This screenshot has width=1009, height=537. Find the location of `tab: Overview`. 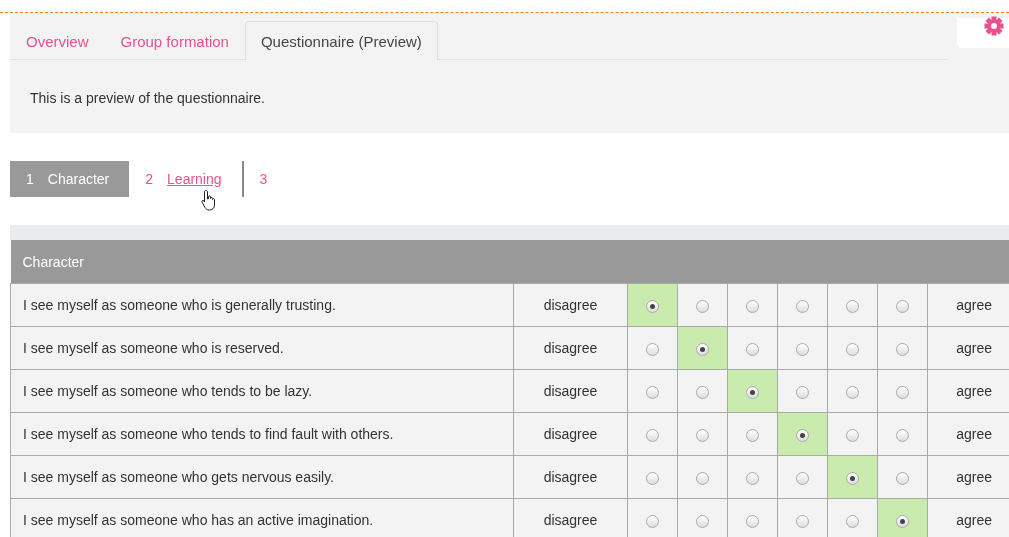

tab: Overview is located at coordinates (57, 40).